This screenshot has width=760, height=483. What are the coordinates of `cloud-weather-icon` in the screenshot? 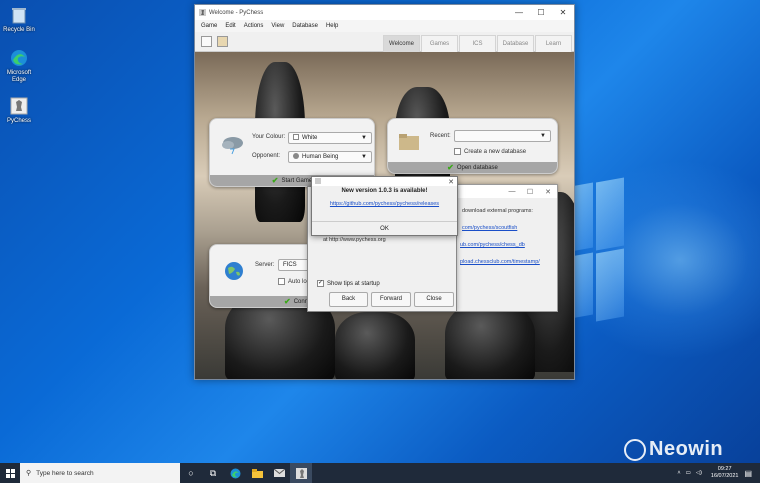 It's located at (232, 146).